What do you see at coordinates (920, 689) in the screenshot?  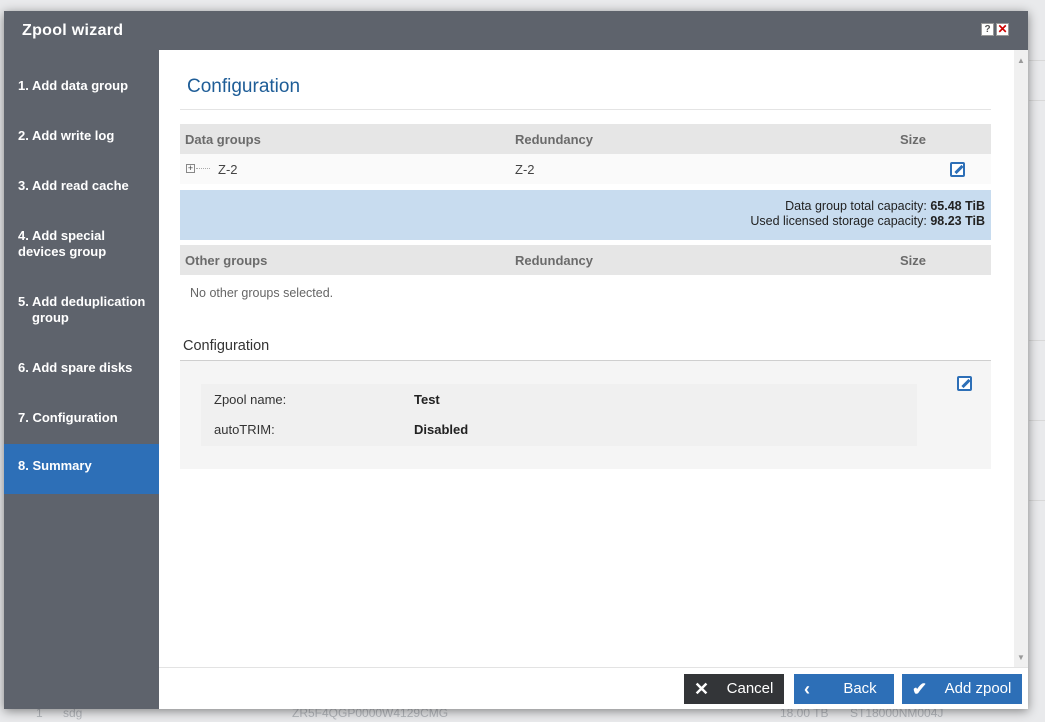 I see `check-icon: ✔` at bounding box center [920, 689].